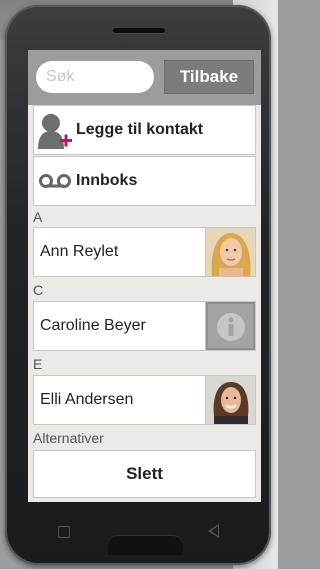  Describe the element at coordinates (144, 252) in the screenshot. I see `contact-ann-reylet: Ann Reylet` at that location.